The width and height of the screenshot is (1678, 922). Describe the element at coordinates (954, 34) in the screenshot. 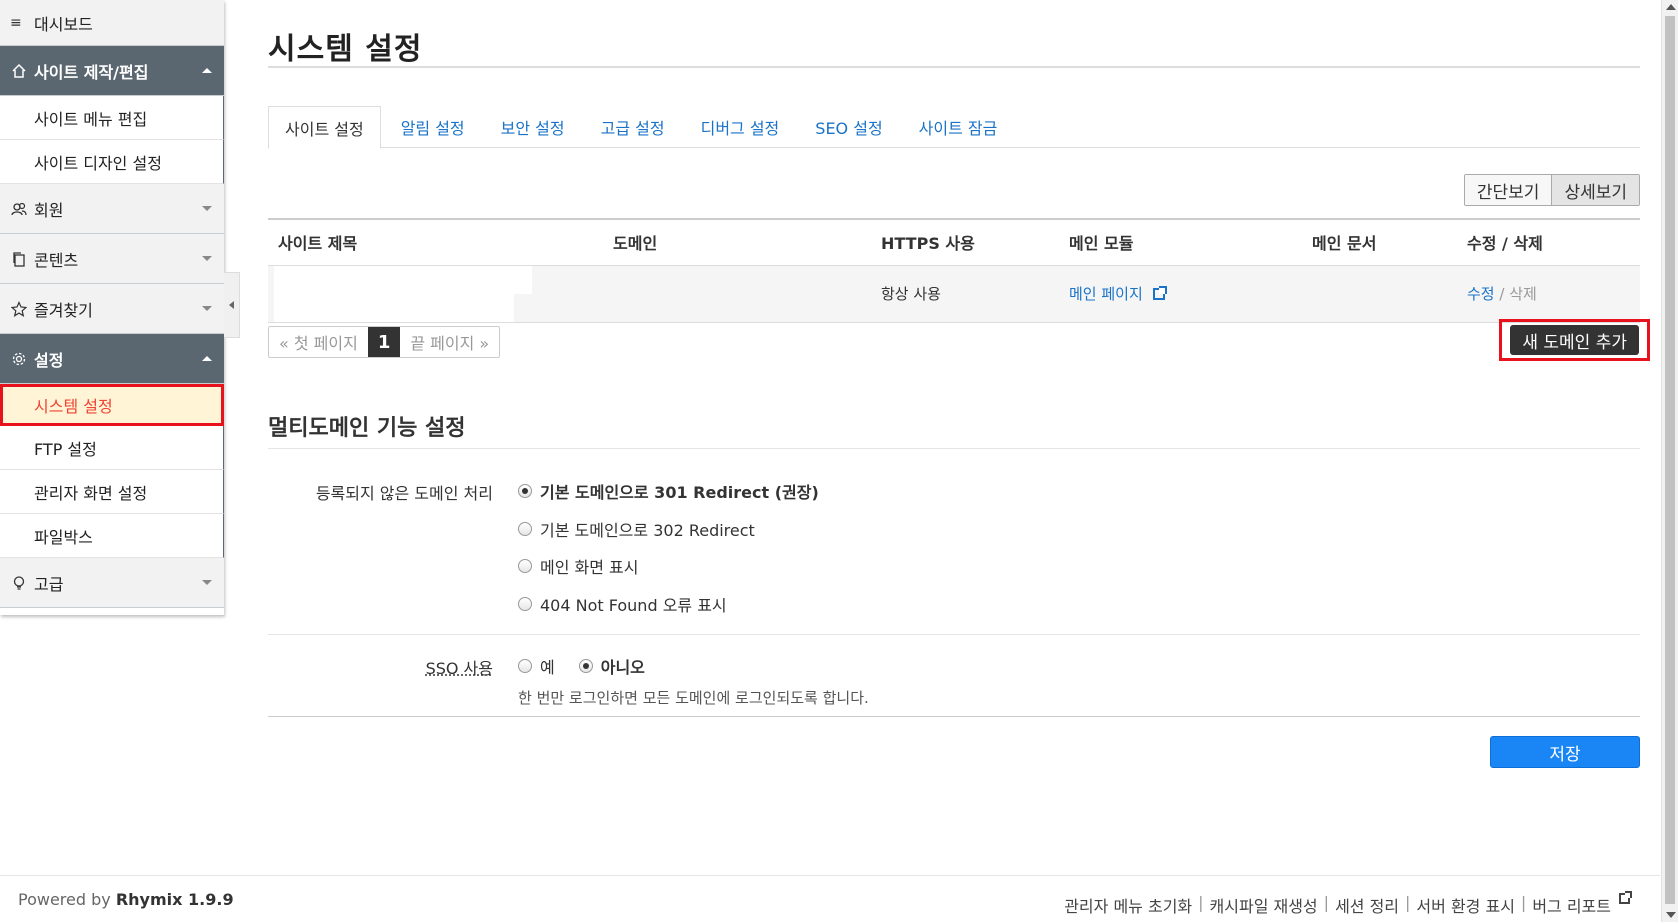

I see `page-title: 시스템 설정` at that location.